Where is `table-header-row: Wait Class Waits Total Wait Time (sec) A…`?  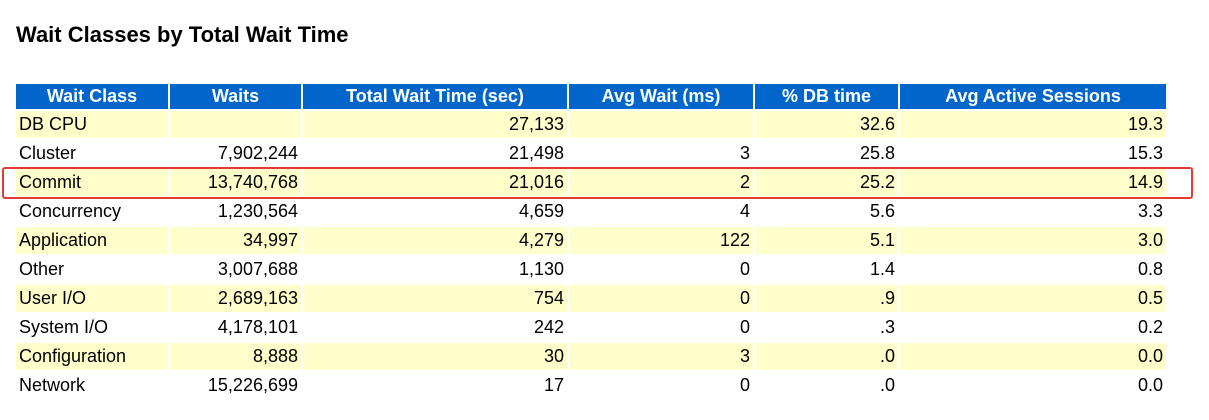
table-header-row: Wait Class Waits Total Wait Time (sec) A… is located at coordinates (591, 96).